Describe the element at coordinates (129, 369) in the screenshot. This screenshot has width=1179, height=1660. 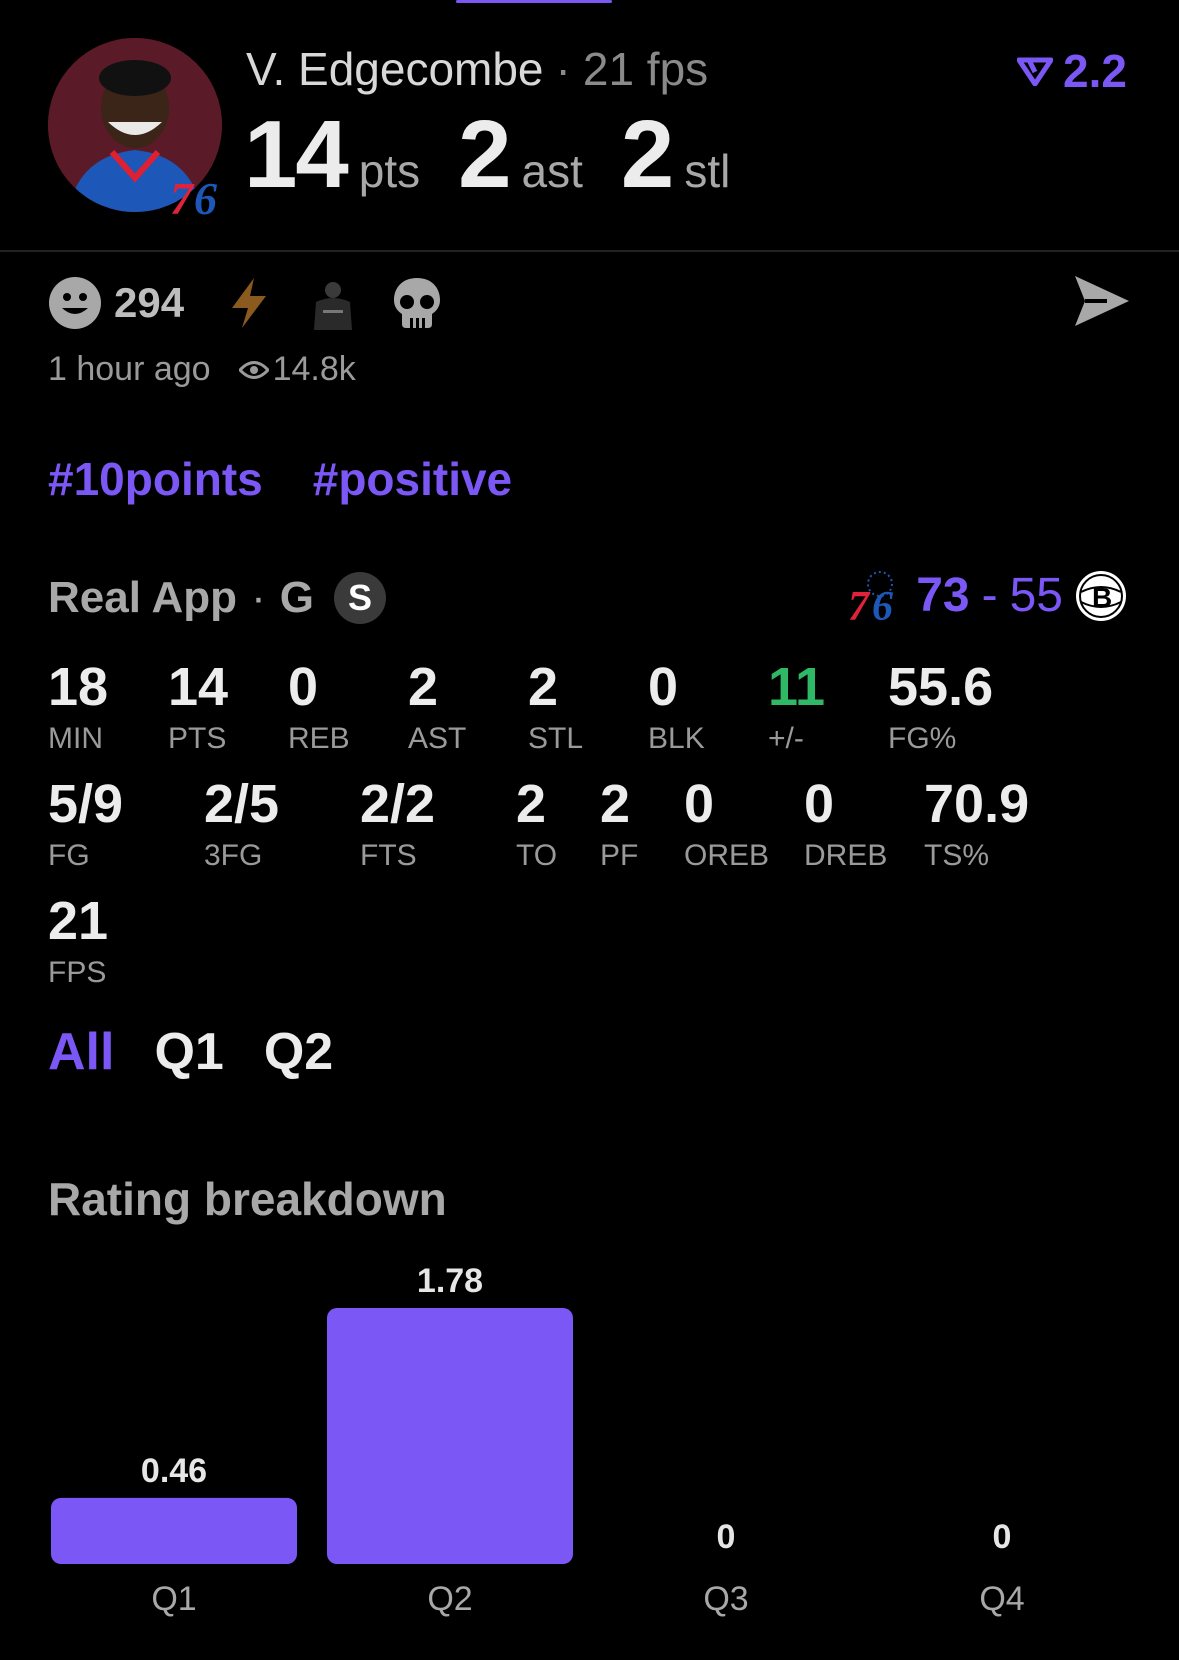
I see `post-time: 1 hour ago` at that location.